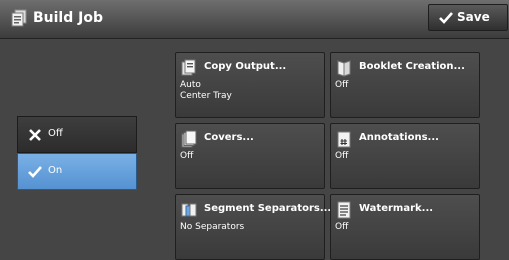 Image resolution: width=509 pixels, height=260 pixels. I want to click on save-label: Save, so click(473, 17).